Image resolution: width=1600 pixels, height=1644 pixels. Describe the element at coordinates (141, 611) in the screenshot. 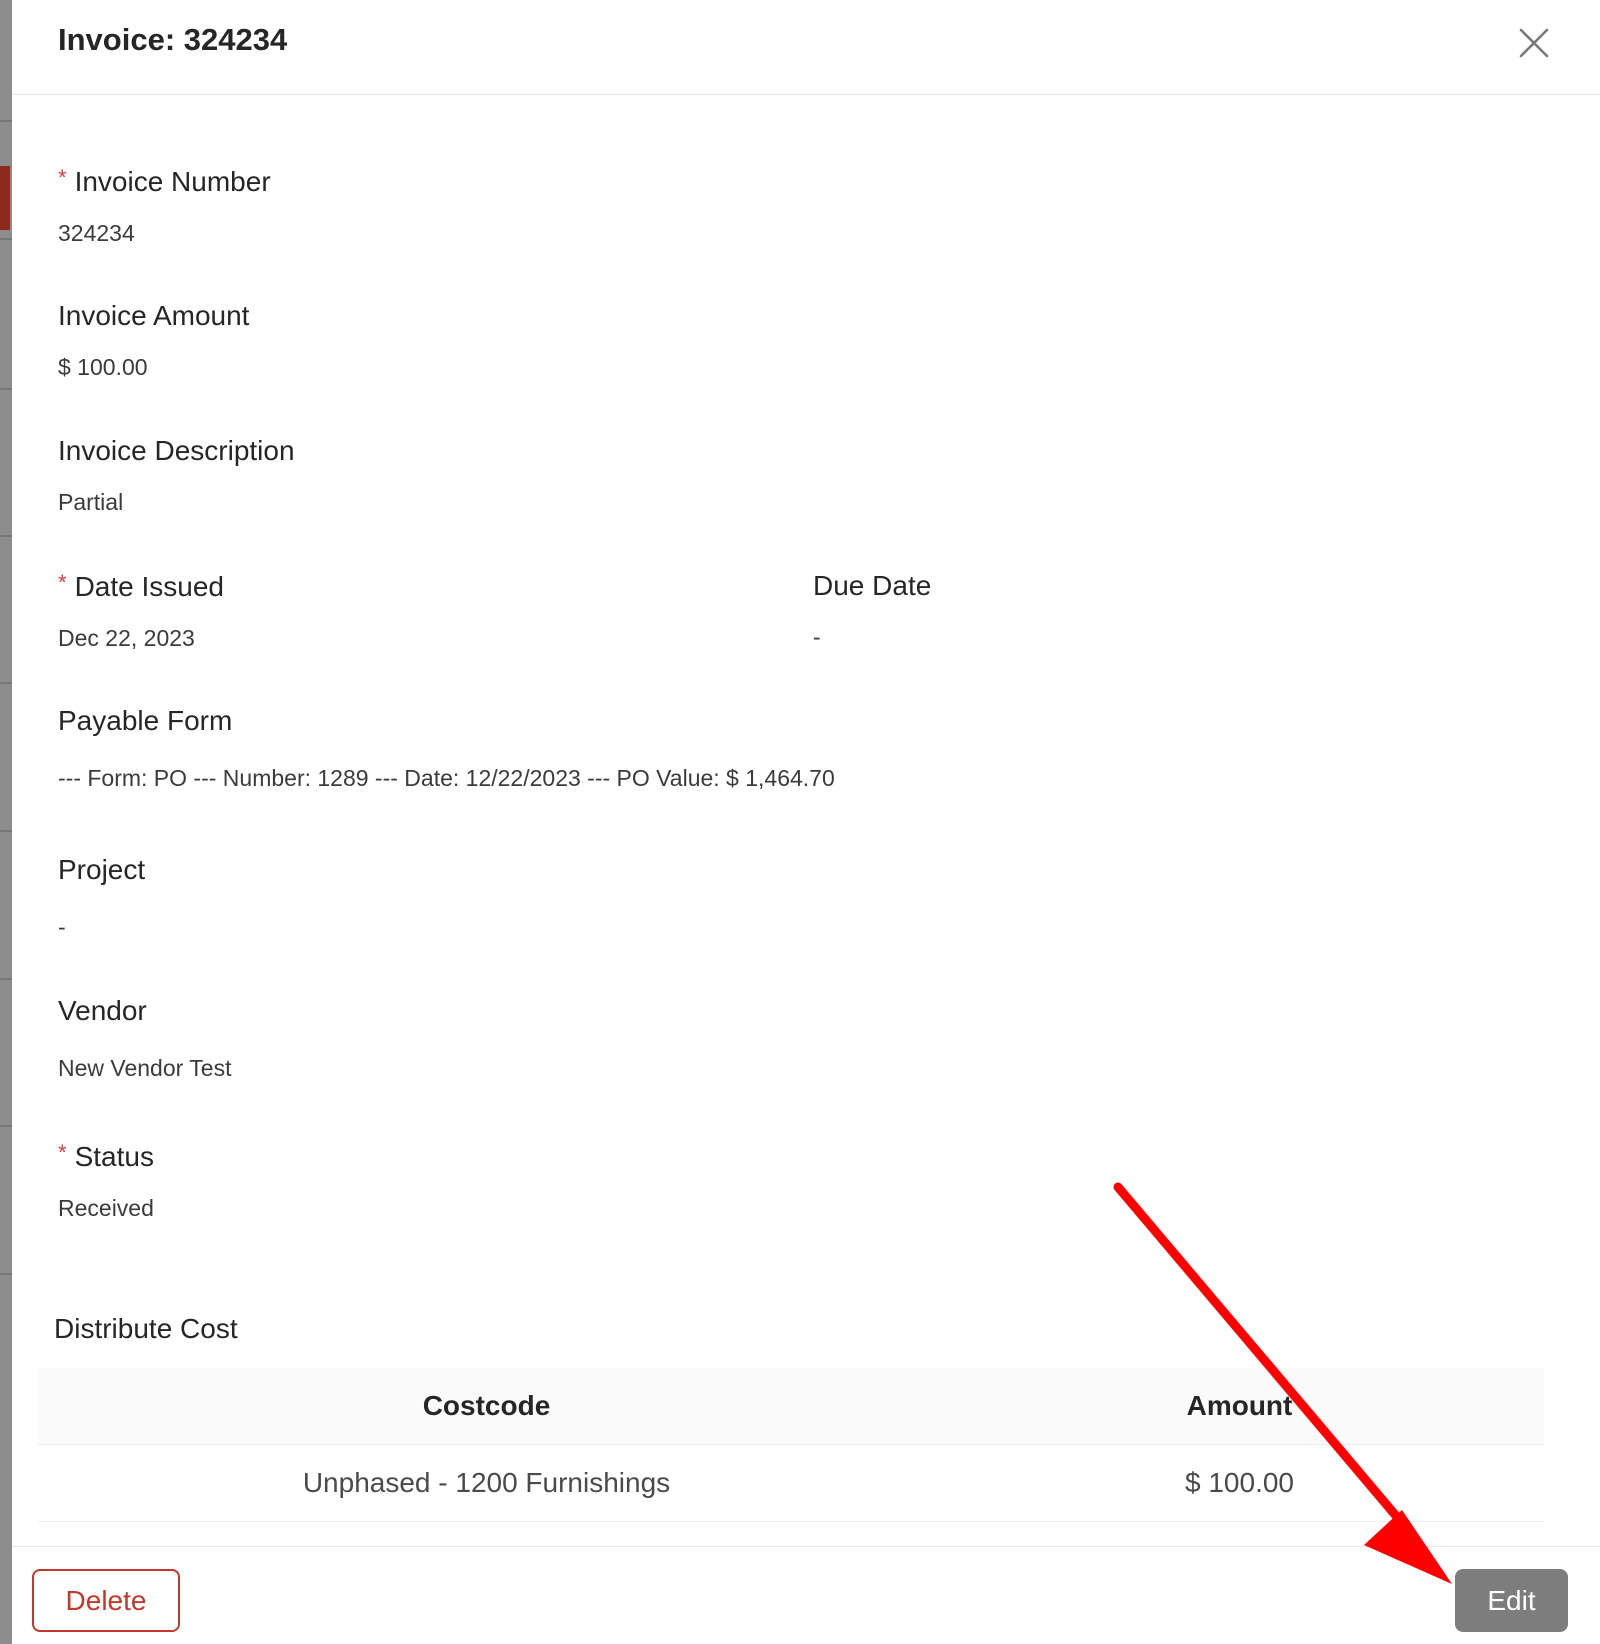

I see `field-date-issued: * Date Issued Dec 22, 2023` at that location.